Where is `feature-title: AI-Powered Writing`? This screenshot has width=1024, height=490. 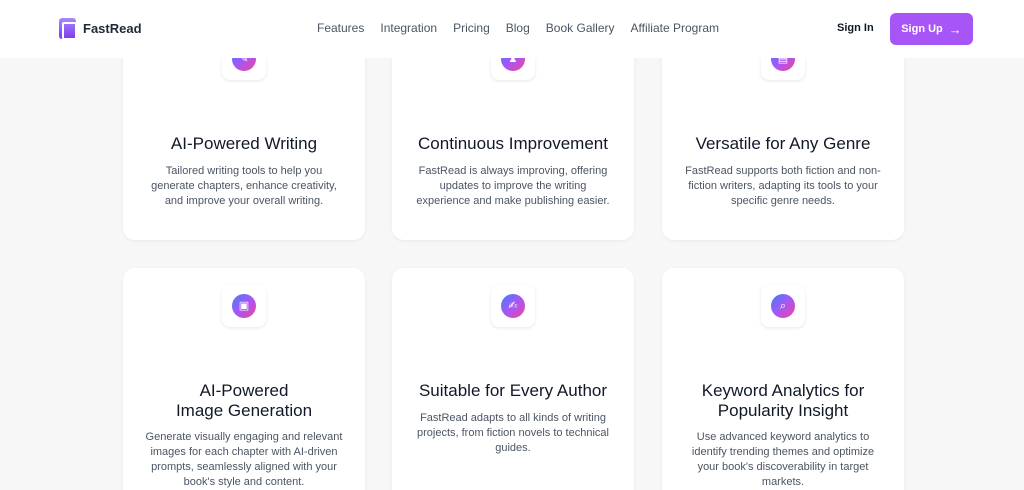
feature-title: AI-Powered Writing is located at coordinates (244, 143).